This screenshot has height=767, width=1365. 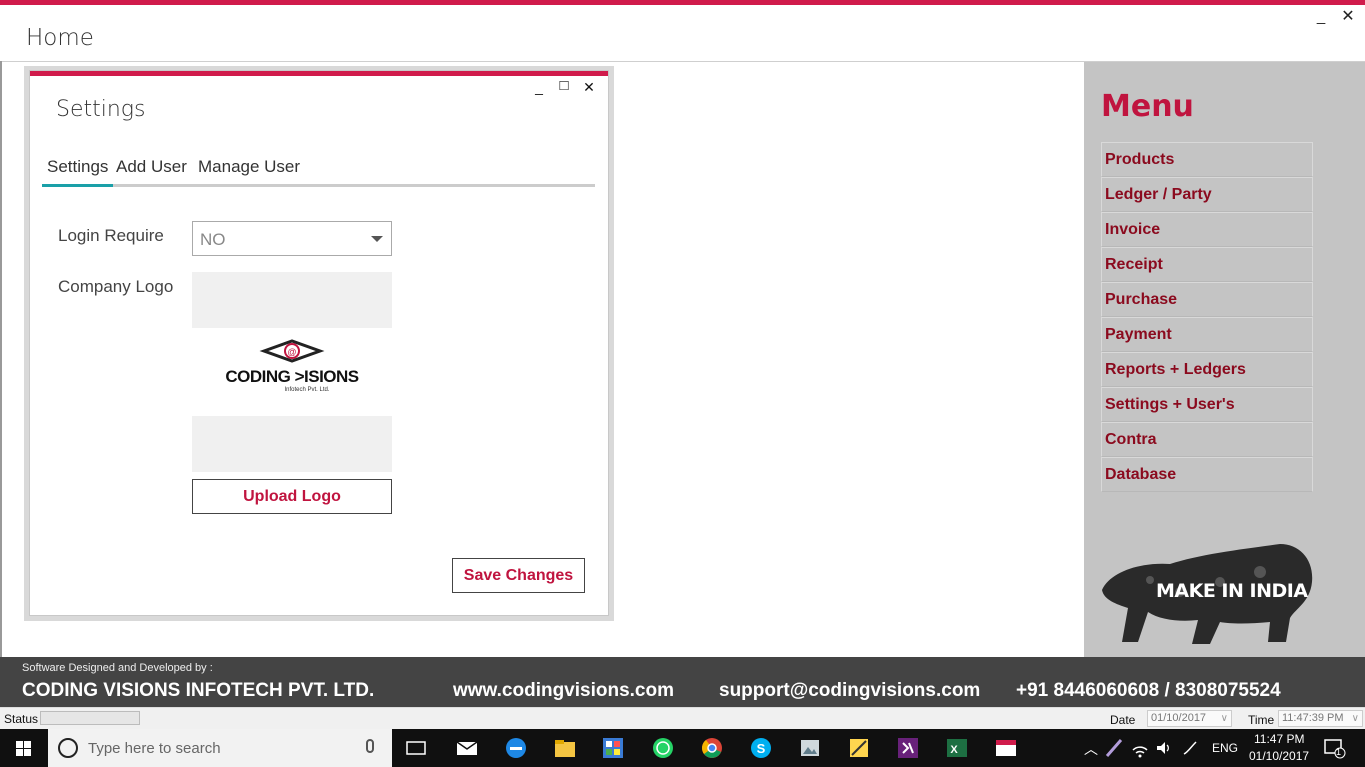 I want to click on clock-date: 01/10/2017, so click(x=1279, y=756).